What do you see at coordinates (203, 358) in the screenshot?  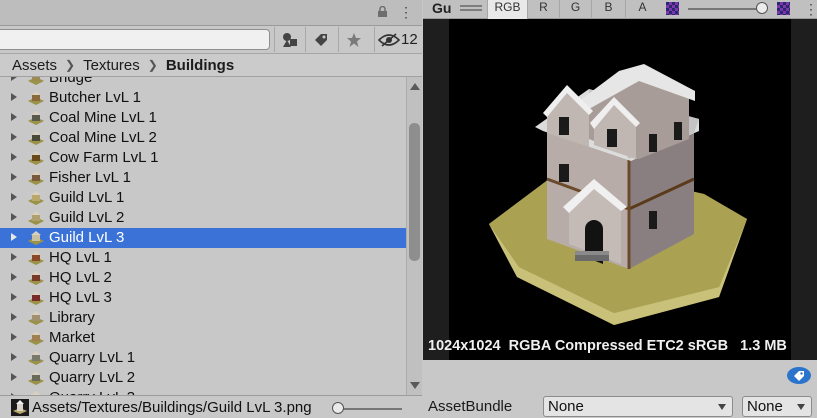 I see `asset-list-item: Quarry LvL 1` at bounding box center [203, 358].